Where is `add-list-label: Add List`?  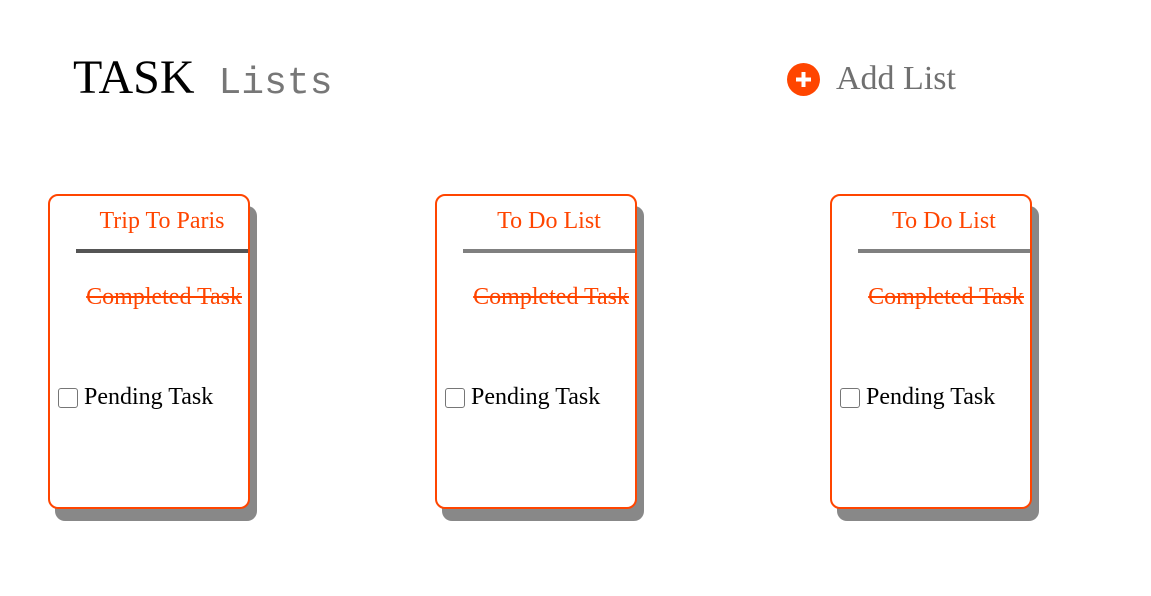
add-list-label: Add List is located at coordinates (896, 79).